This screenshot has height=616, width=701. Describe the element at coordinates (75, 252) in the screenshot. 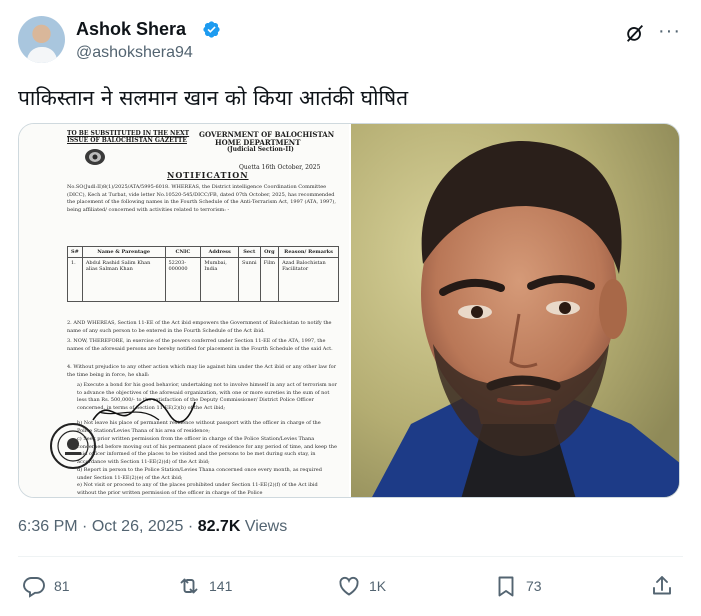

I see `doc-table-header: S#` at that location.